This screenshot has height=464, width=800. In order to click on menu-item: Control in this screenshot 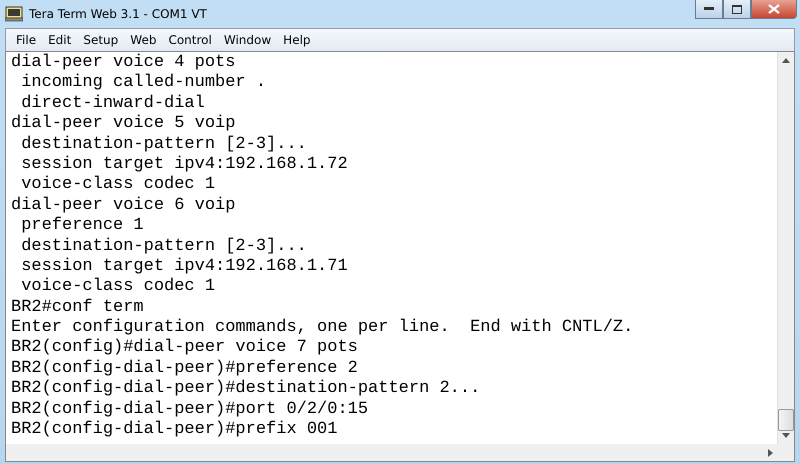, I will do `click(190, 40)`.